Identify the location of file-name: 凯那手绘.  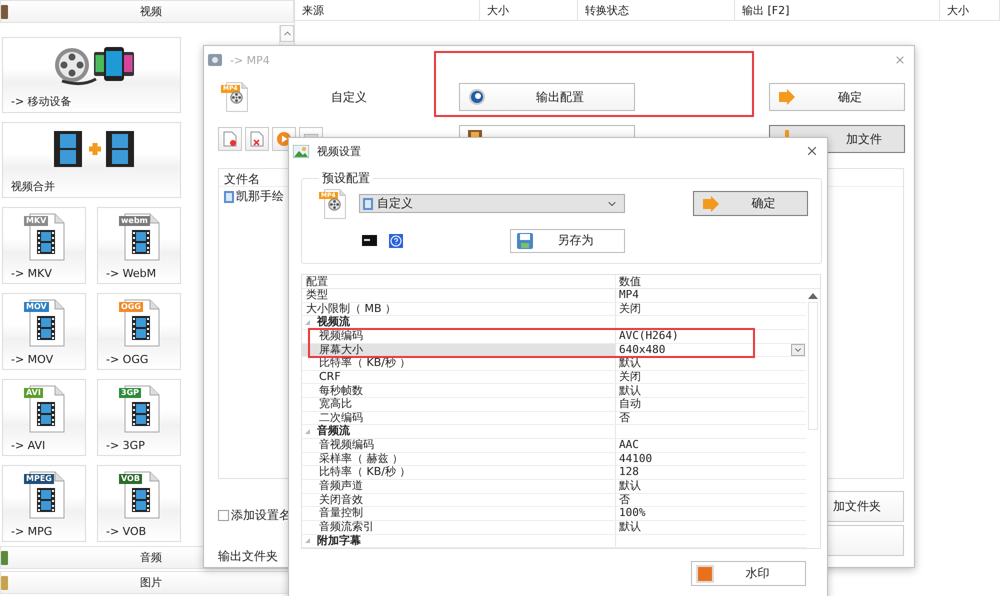
(260, 196).